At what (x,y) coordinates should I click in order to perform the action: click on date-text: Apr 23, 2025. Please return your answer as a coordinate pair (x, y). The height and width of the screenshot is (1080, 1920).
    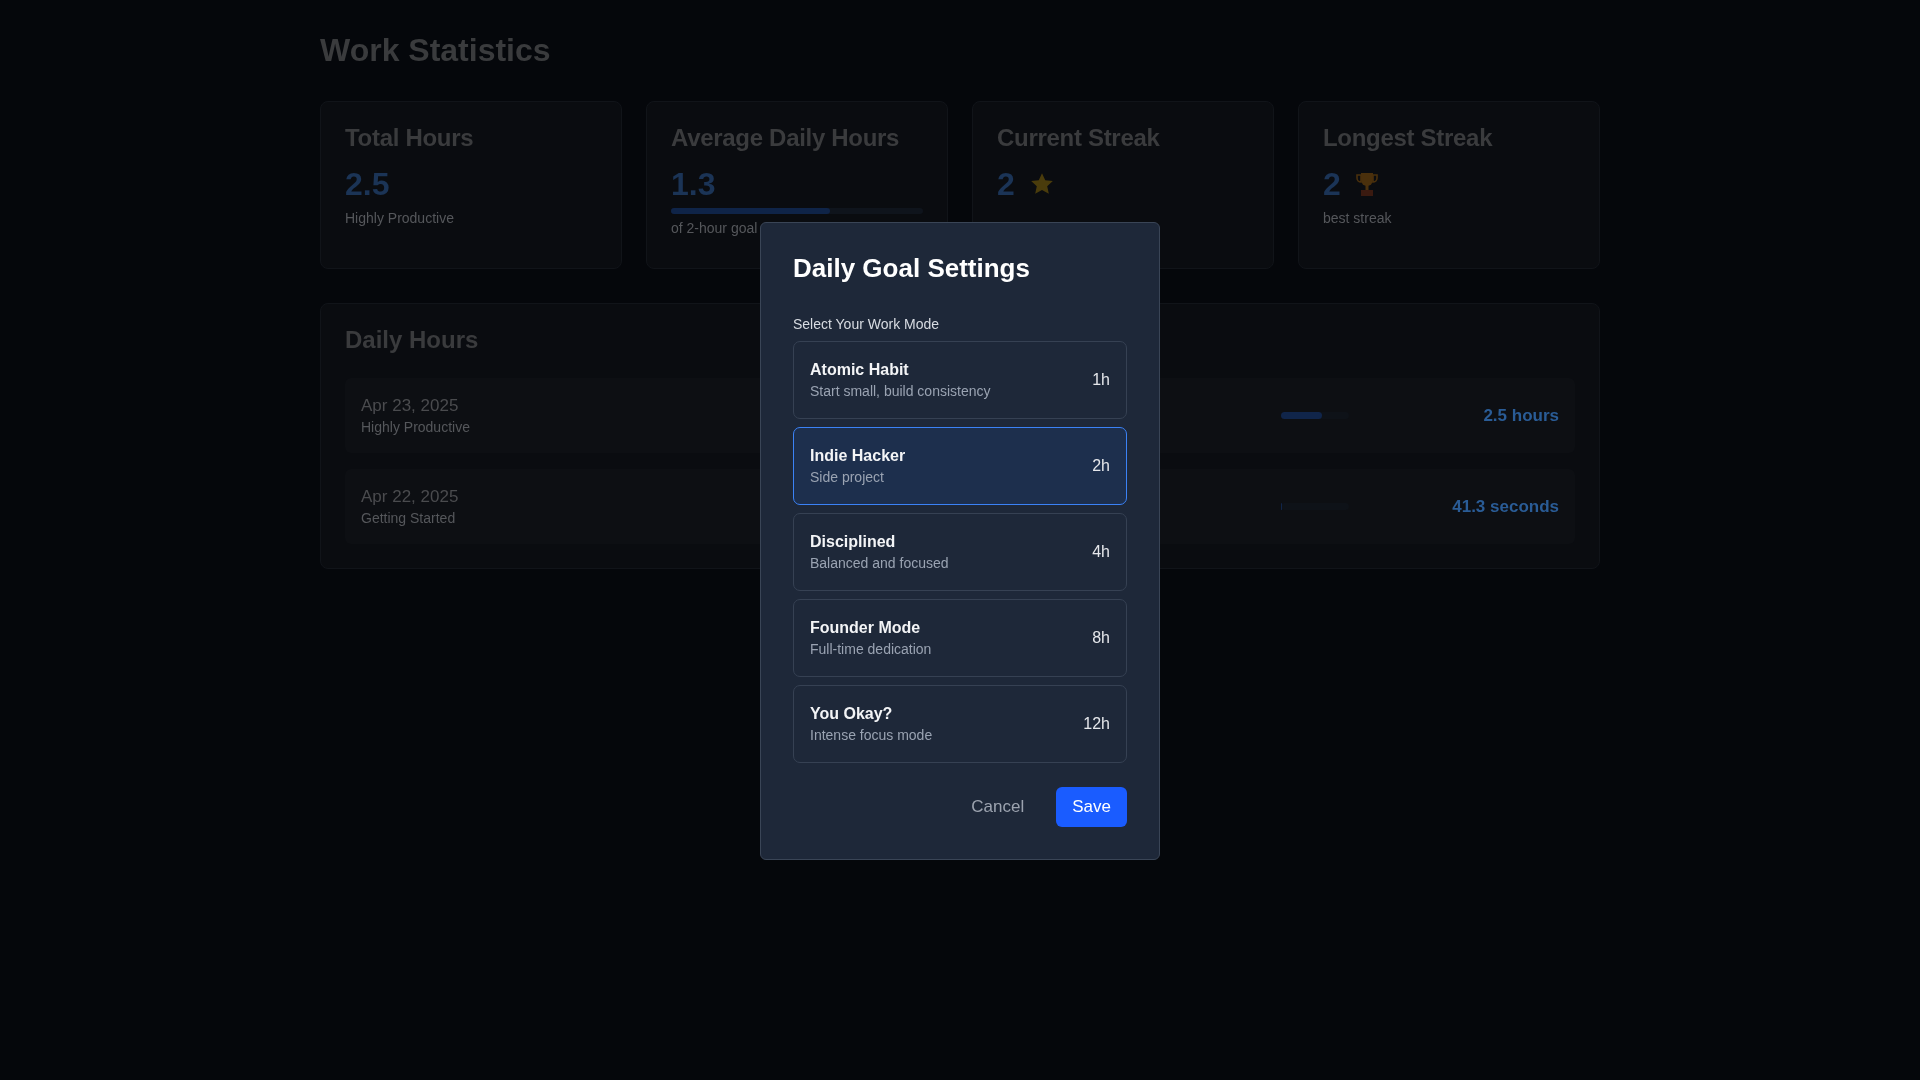
    Looking at the image, I should click on (410, 406).